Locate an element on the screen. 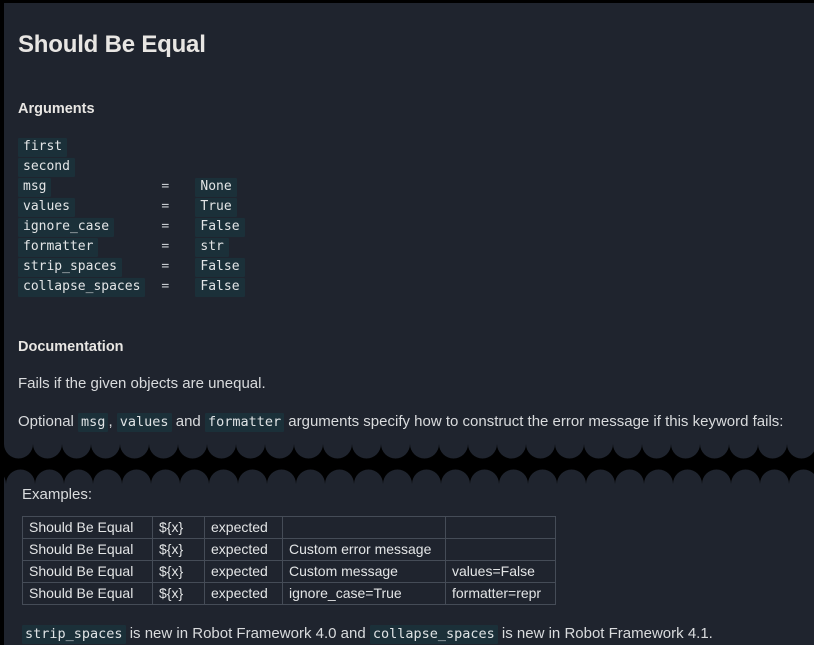 This screenshot has width=814, height=645. argument-name-chip: ignore_case is located at coordinates (66, 227).